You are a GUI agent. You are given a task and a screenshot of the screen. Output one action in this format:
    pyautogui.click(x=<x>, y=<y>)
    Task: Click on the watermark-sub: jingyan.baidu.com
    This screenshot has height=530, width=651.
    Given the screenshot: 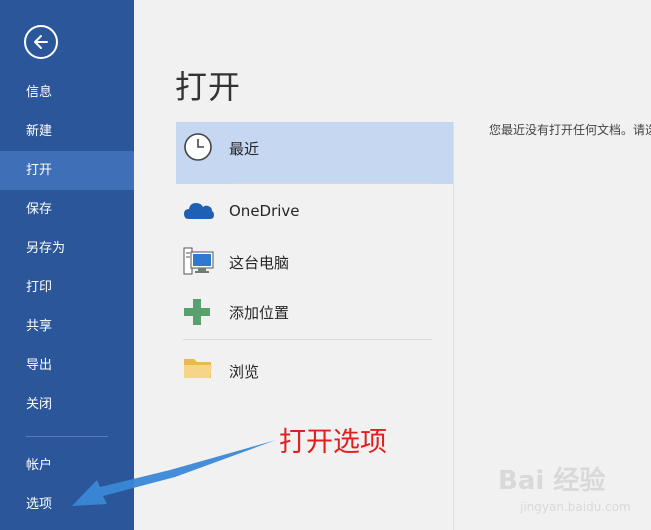 What is the action you would take?
    pyautogui.click(x=575, y=507)
    